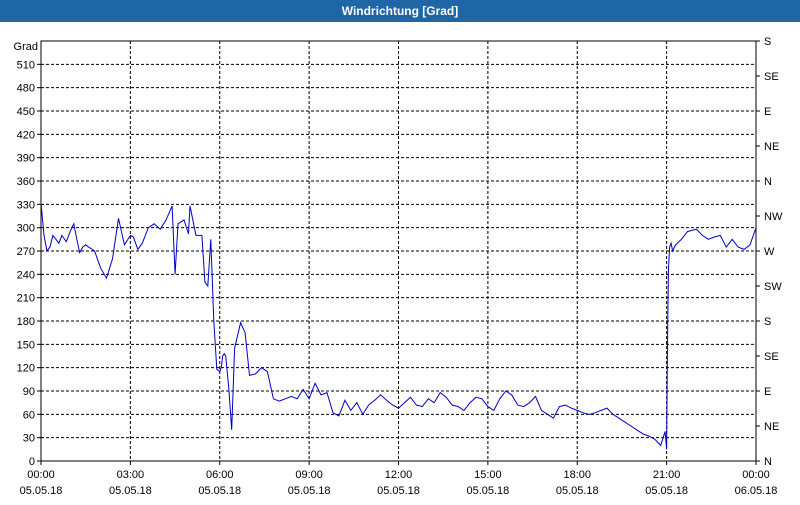  Describe the element at coordinates (220, 475) in the screenshot. I see `x-tick-time-label: 06:00` at that location.